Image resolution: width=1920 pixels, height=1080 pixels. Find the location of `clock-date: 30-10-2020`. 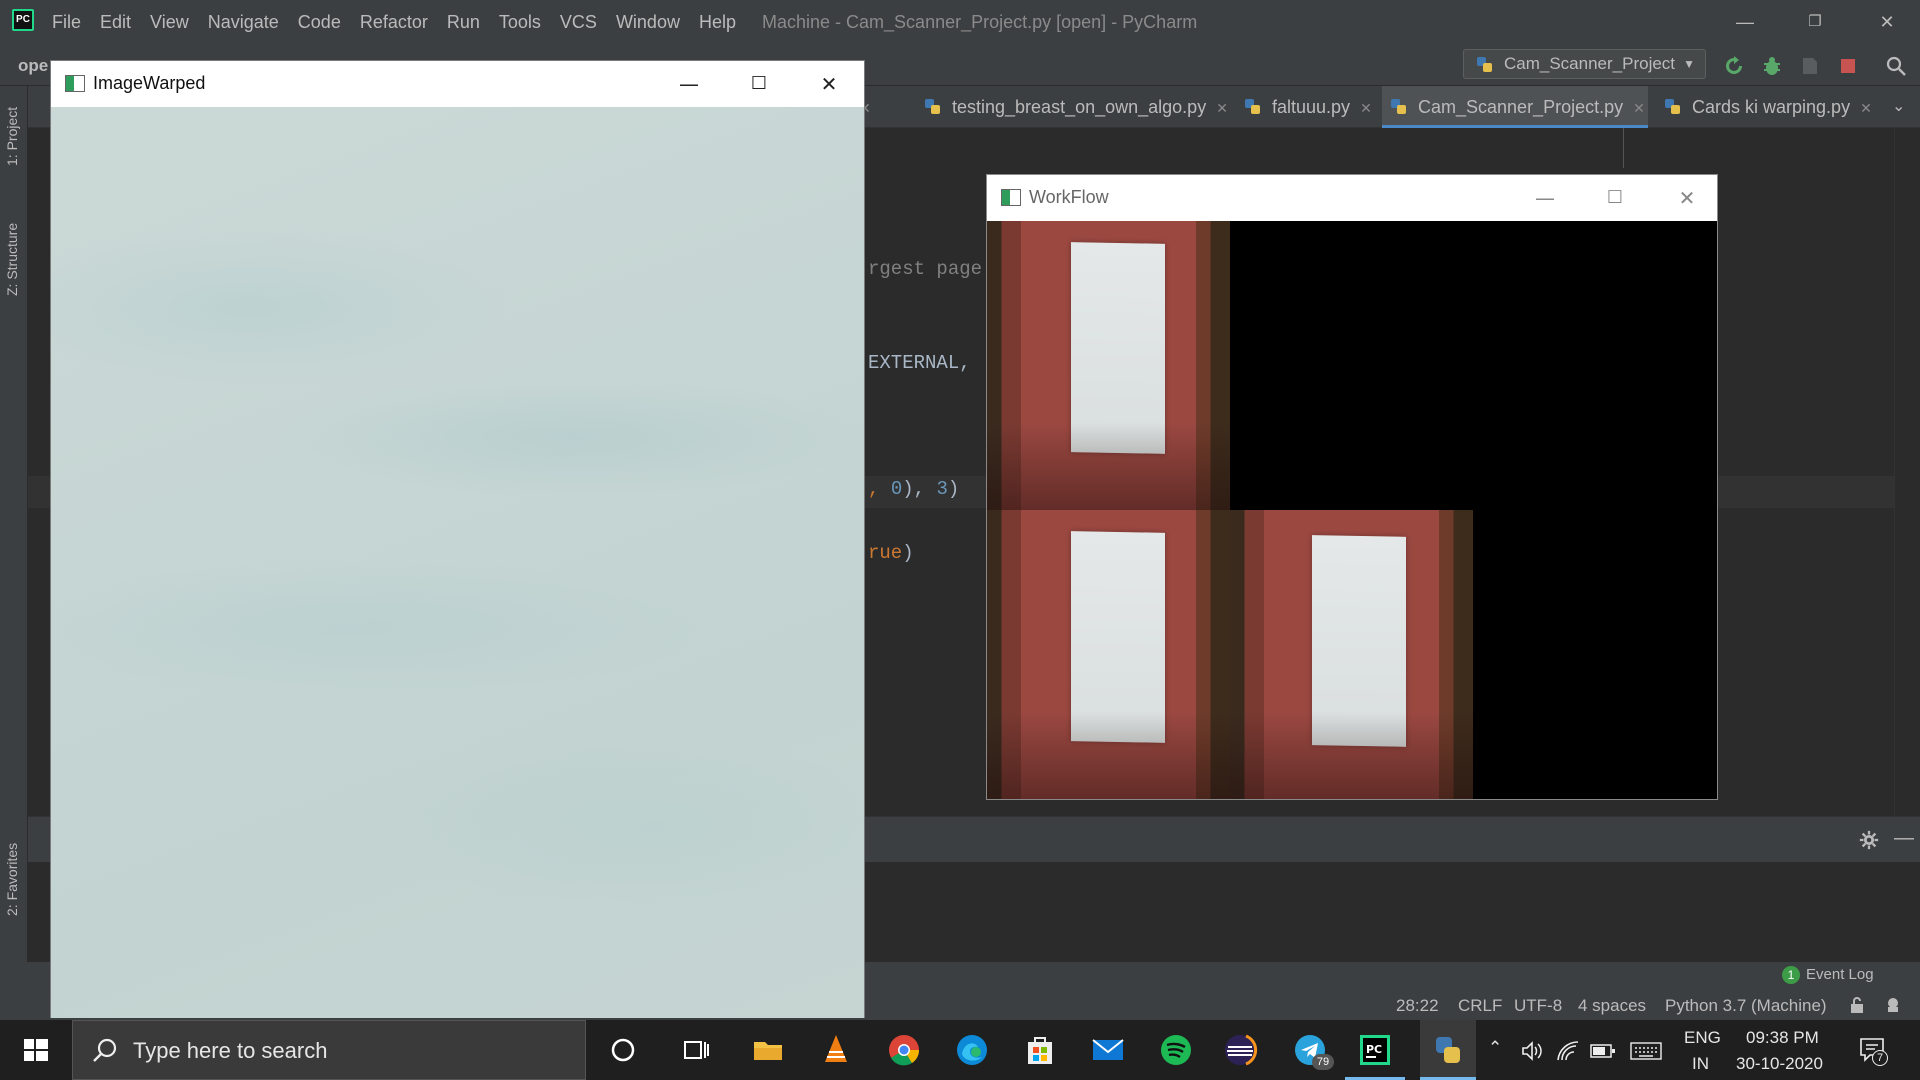

clock-date: 30-10-2020 is located at coordinates (1779, 1064).